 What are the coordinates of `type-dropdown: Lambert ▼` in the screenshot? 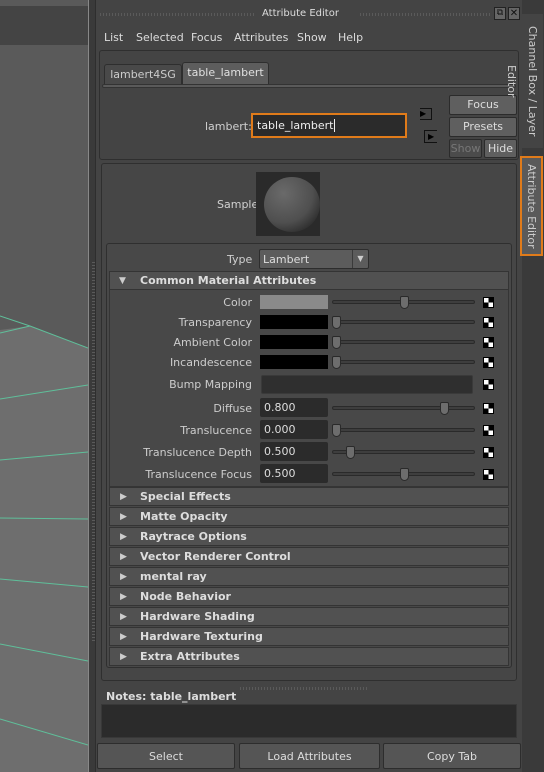 It's located at (314, 259).